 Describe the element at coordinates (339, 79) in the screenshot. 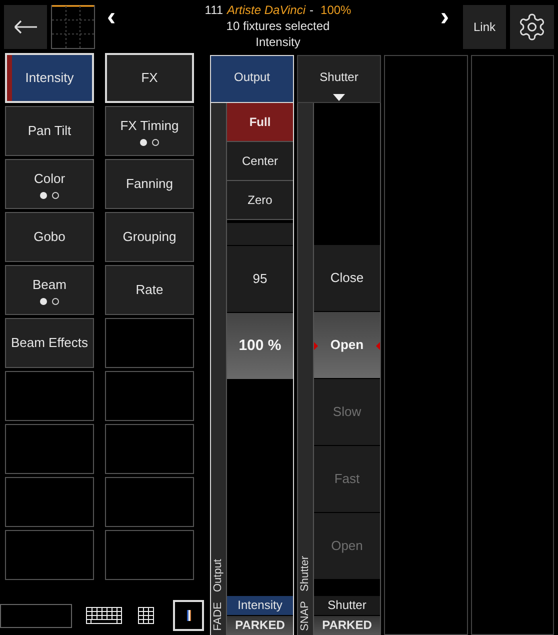

I see `column-header: Shutter` at that location.